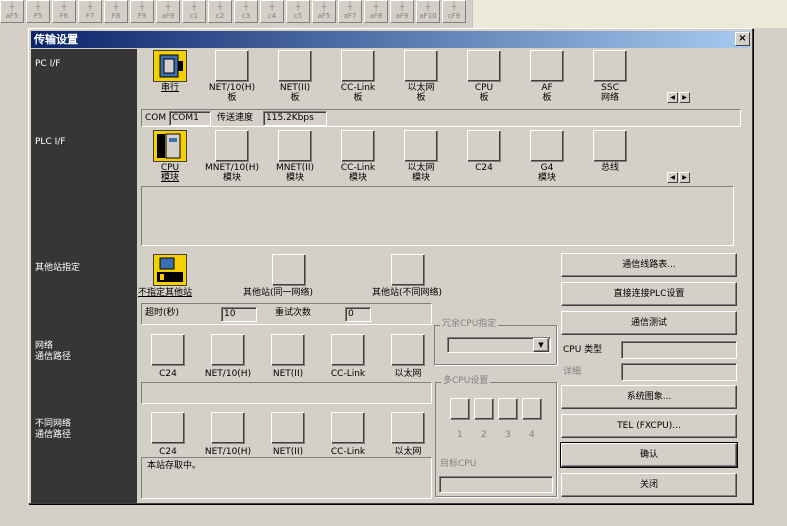 The image size is (787, 526). What do you see at coordinates (90, 16) in the screenshot?
I see `toolbar-button-label: F7` at bounding box center [90, 16].